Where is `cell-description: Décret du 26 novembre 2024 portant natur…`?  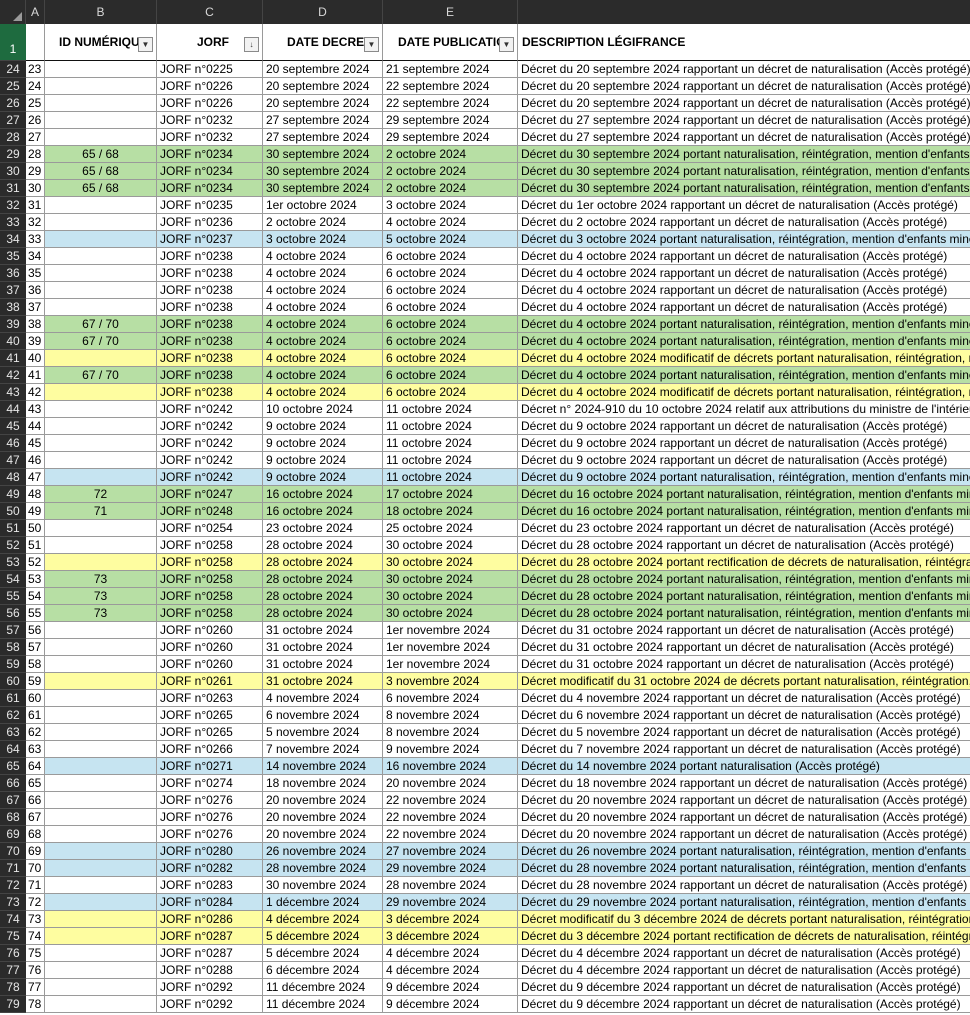 cell-description: Décret du 26 novembre 2024 portant natur… is located at coordinates (744, 851).